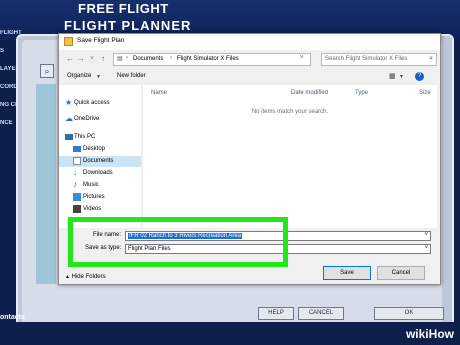 The width and height of the screenshot is (460, 345). Describe the element at coordinates (69, 118) in the screenshot. I see `cloud-icon: ☁` at that location.